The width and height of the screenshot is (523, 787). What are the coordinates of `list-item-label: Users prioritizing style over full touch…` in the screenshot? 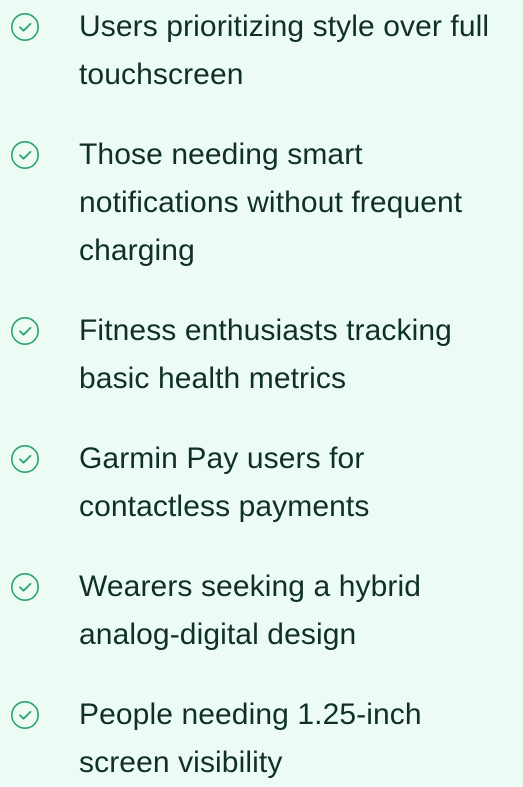 It's located at (284, 50).